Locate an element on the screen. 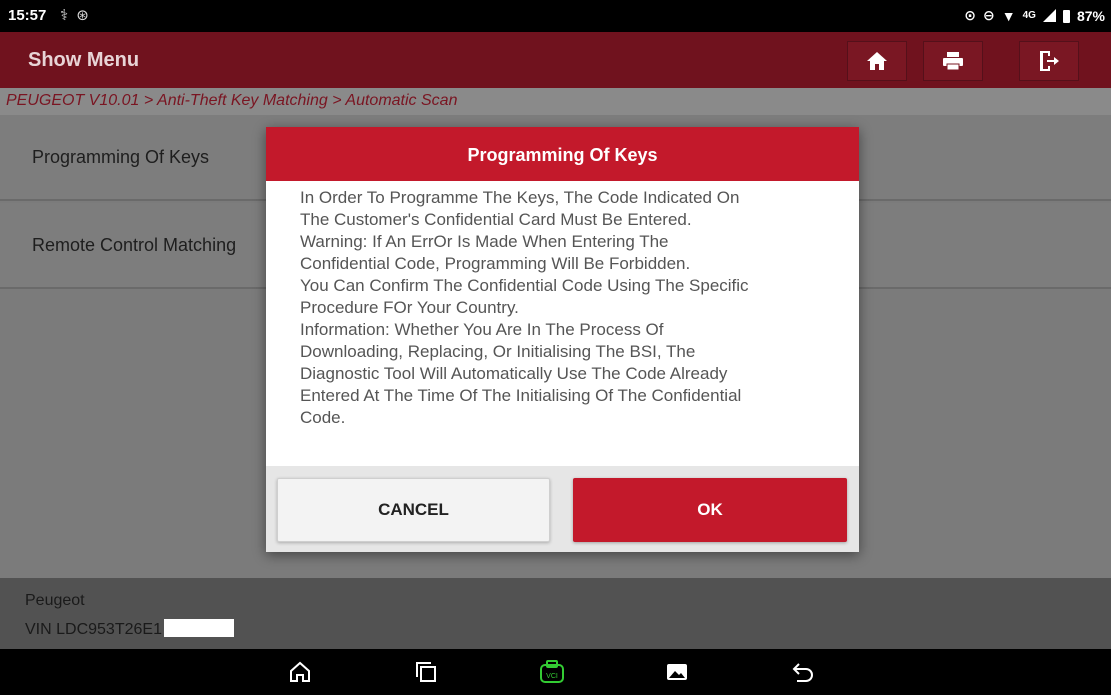 The width and height of the screenshot is (1111, 695). exit-button is located at coordinates (1049, 61).